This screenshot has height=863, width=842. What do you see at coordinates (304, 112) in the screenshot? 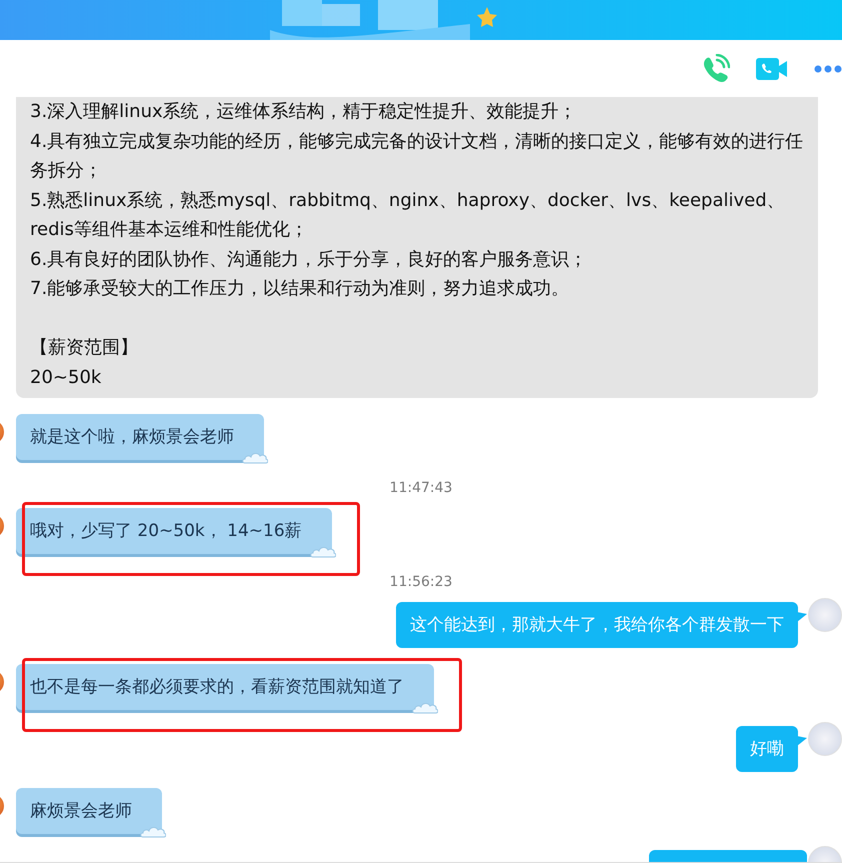
I see `description-line: 3.深入理解linux系统，运维体系结构，精于稳定性提升、效能提升；` at bounding box center [304, 112].